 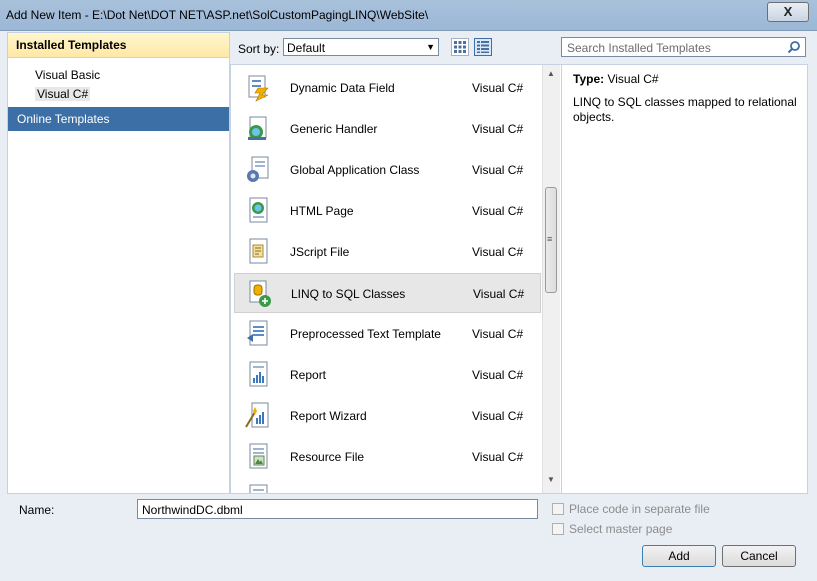 What do you see at coordinates (334, 129) in the screenshot?
I see `template-name: Generic Handler` at bounding box center [334, 129].